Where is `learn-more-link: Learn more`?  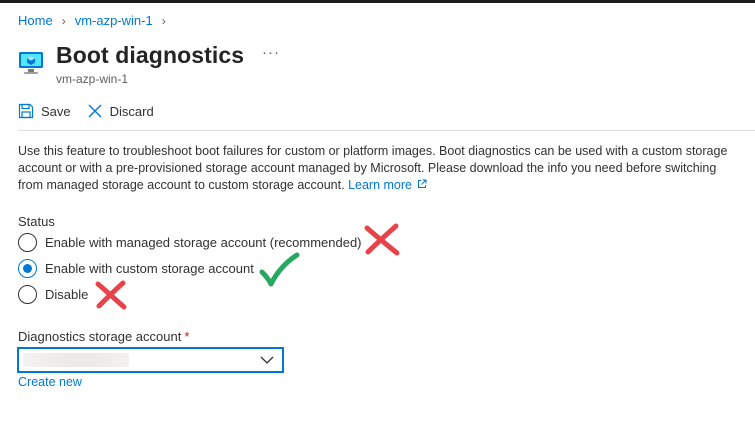 learn-more-link: Learn more is located at coordinates (387, 185).